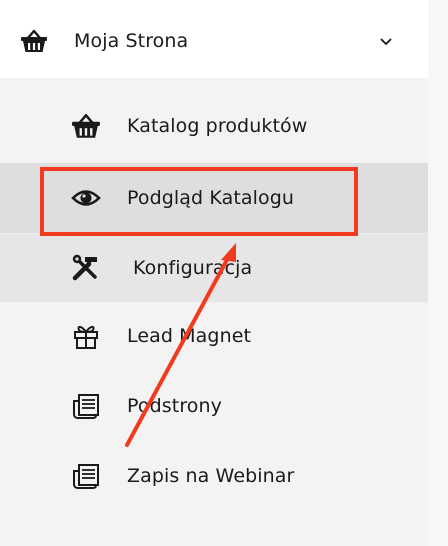 This screenshot has height=546, width=448. Describe the element at coordinates (211, 476) in the screenshot. I see `menu-item-label: Zapis na Webinar` at that location.